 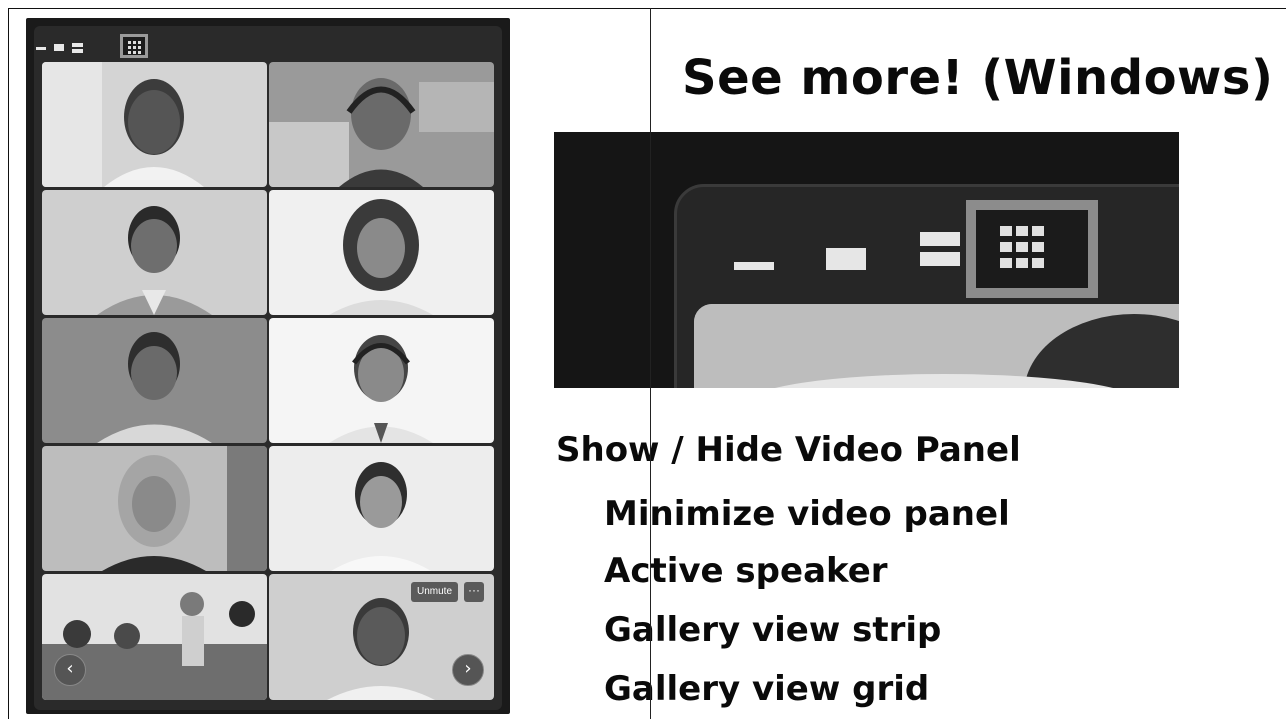 What do you see at coordinates (773, 630) in the screenshot?
I see `menu-item-gallery-strip: Gallery view strip` at bounding box center [773, 630].